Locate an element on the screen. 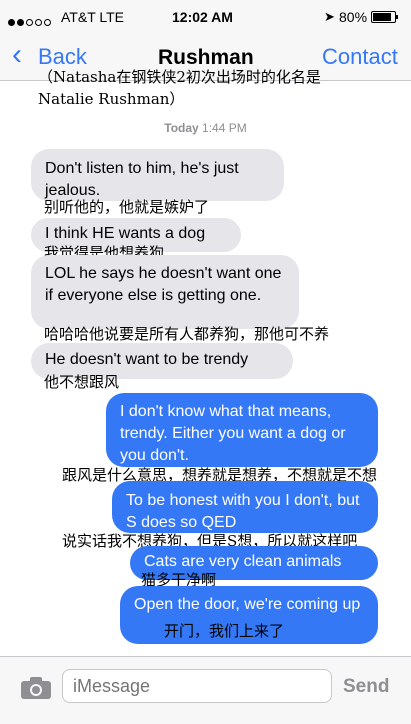 Image resolution: width=411 pixels, height=724 pixels. chevron-left-icon: ‹ is located at coordinates (17, 55).